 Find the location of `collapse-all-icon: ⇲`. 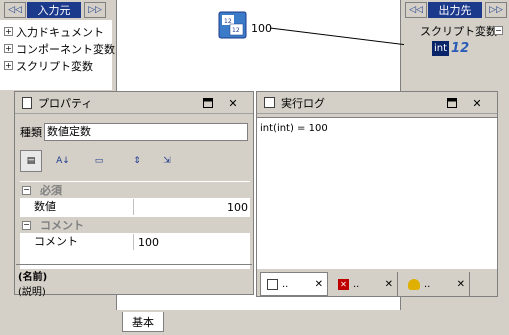

collapse-all-icon: ⇲ is located at coordinates (167, 161).